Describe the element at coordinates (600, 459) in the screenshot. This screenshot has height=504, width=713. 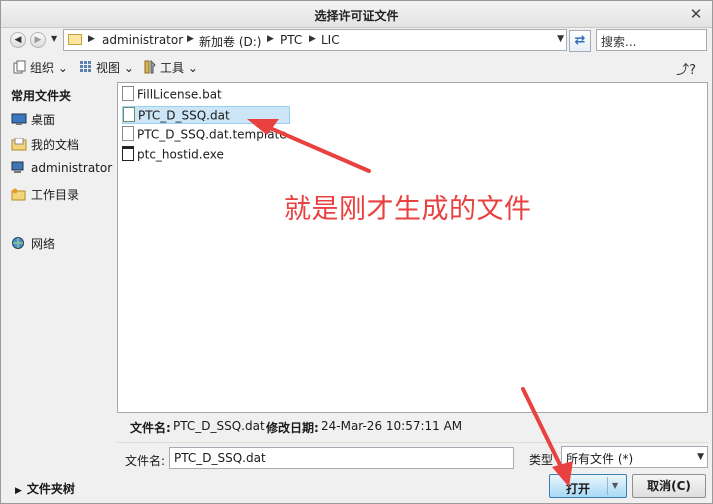
I see `file-type-value: 所有文件 (*)` at that location.